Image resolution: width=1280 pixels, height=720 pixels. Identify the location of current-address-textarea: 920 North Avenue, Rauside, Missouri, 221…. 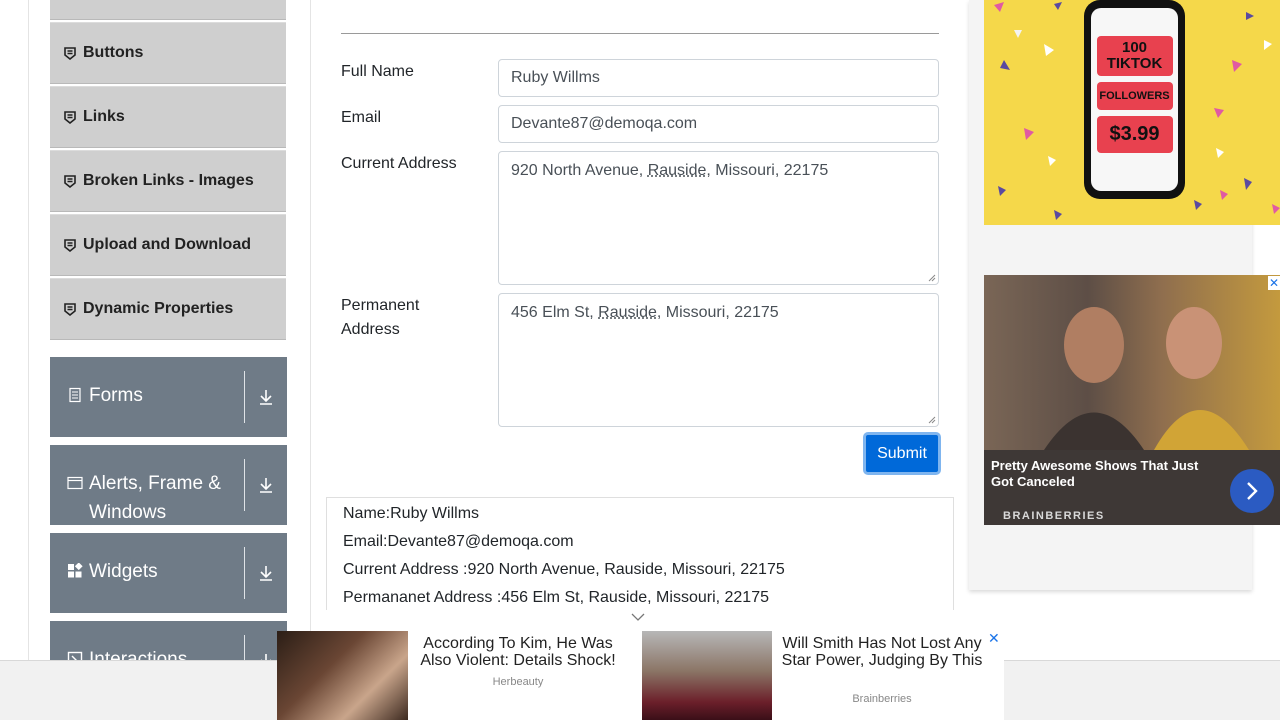
(718, 218).